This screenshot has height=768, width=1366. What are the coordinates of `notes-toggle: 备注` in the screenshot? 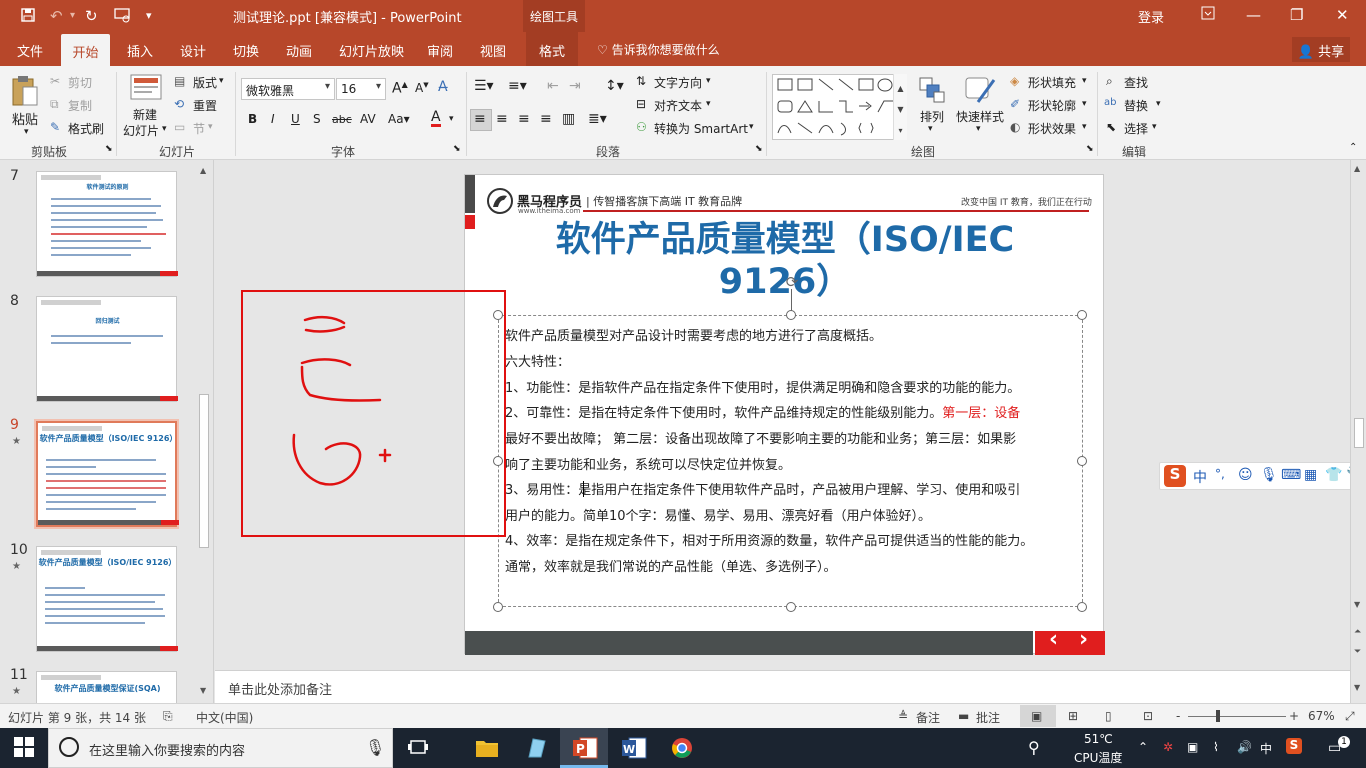 It's located at (928, 717).